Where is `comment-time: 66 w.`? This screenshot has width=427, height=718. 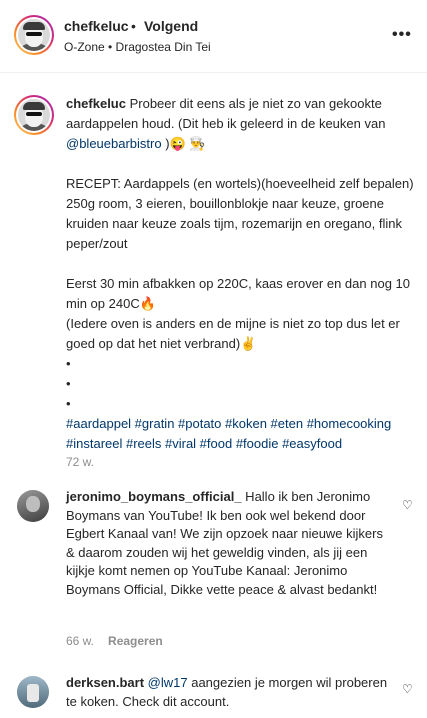 comment-time: 66 w. is located at coordinates (80, 641).